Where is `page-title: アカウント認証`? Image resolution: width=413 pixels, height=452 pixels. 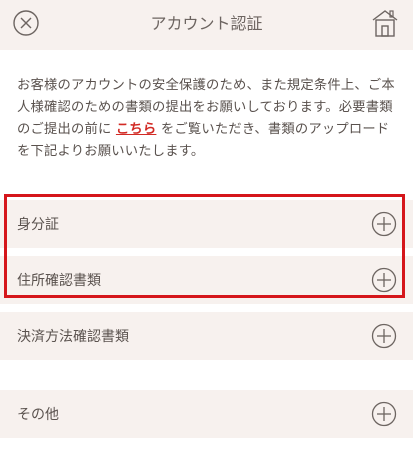
page-title: アカウント認証 is located at coordinates (206, 23).